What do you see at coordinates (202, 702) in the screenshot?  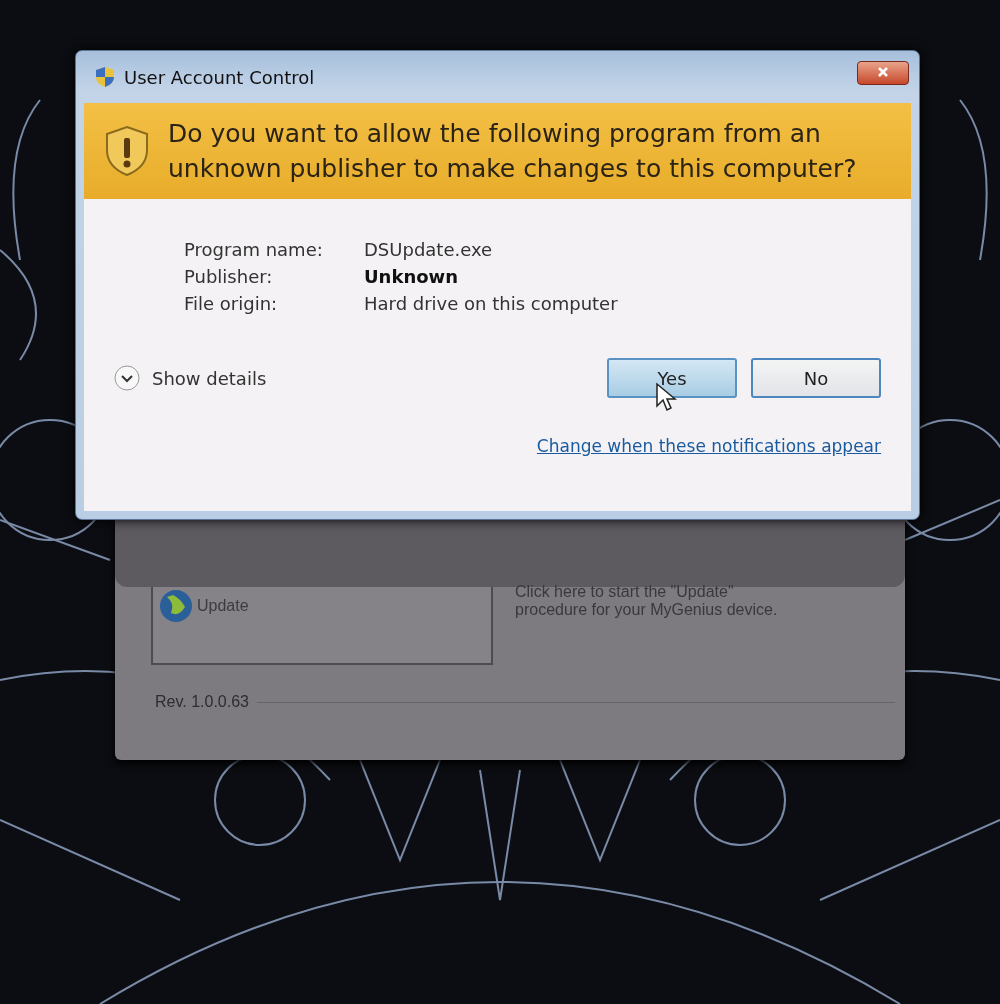 I see `revision-label: Rev. 1.0.0.63` at bounding box center [202, 702].